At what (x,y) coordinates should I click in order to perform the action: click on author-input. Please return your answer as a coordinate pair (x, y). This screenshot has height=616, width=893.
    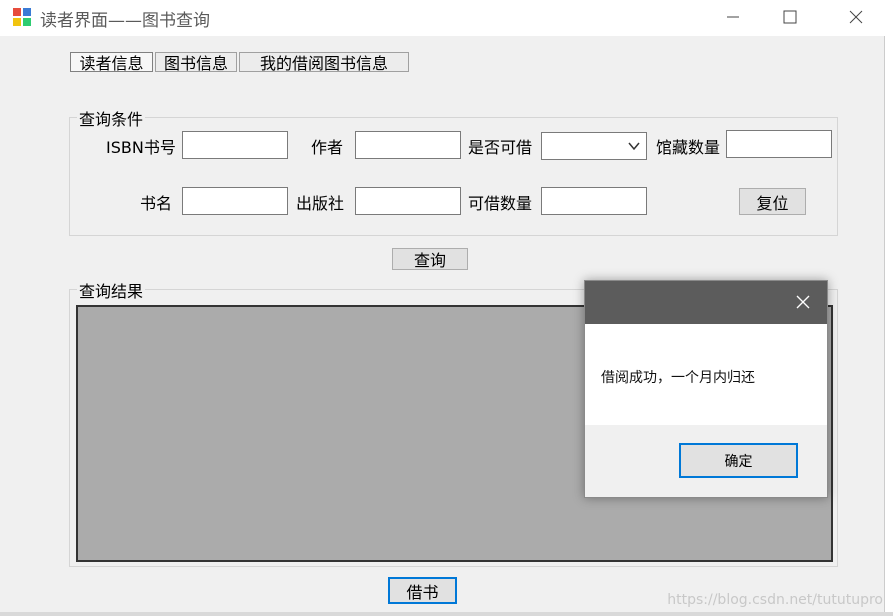
    Looking at the image, I should click on (408, 145).